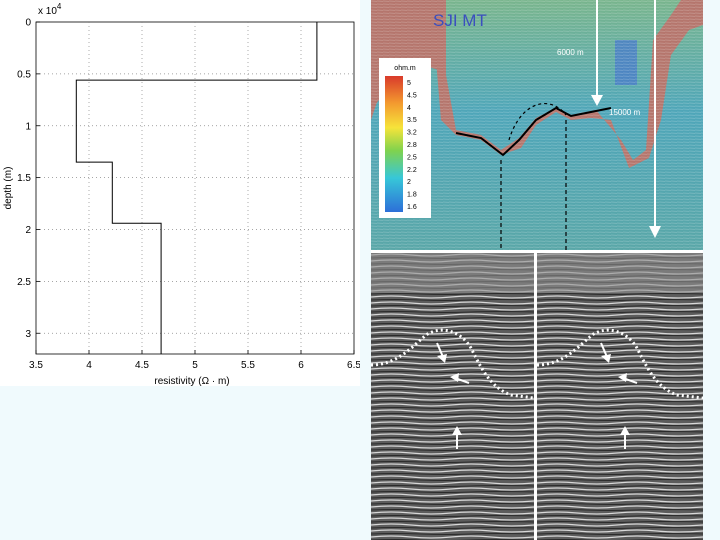 The height and width of the screenshot is (540, 720). I want to click on y-tick-label: 0, so click(28, 23).